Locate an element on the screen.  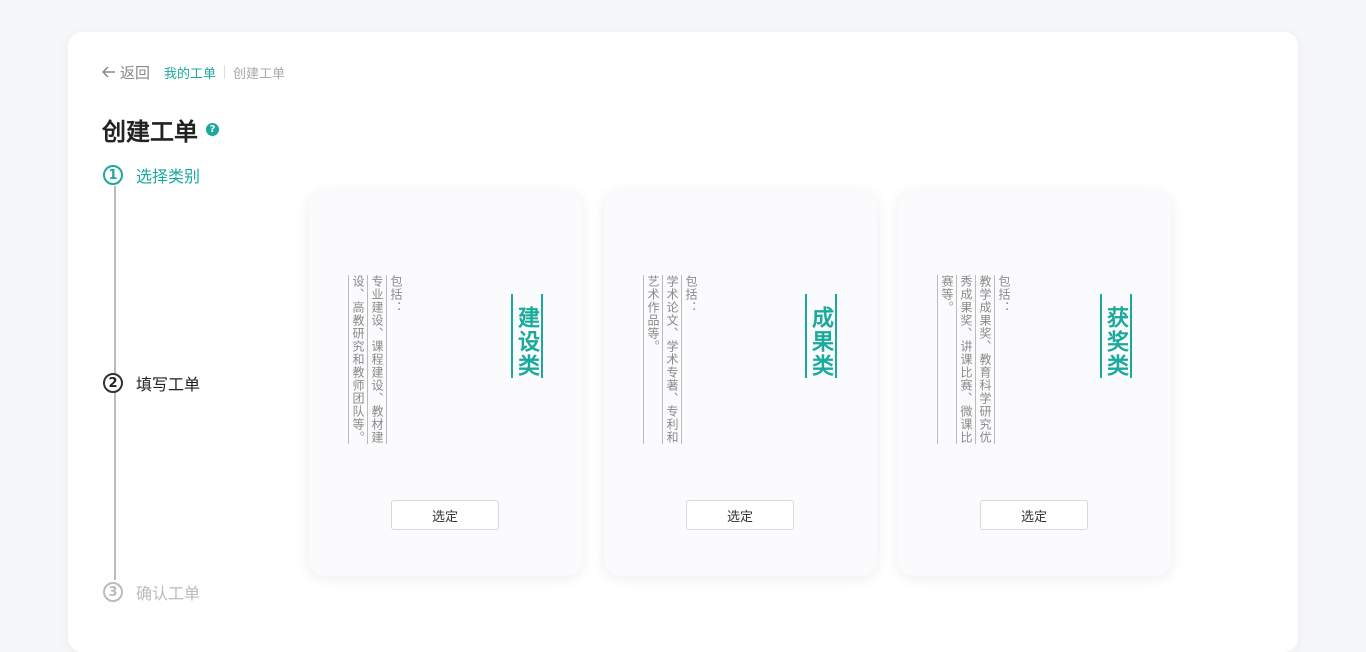
card-title: 获奖类 is located at coordinates (1116, 336).